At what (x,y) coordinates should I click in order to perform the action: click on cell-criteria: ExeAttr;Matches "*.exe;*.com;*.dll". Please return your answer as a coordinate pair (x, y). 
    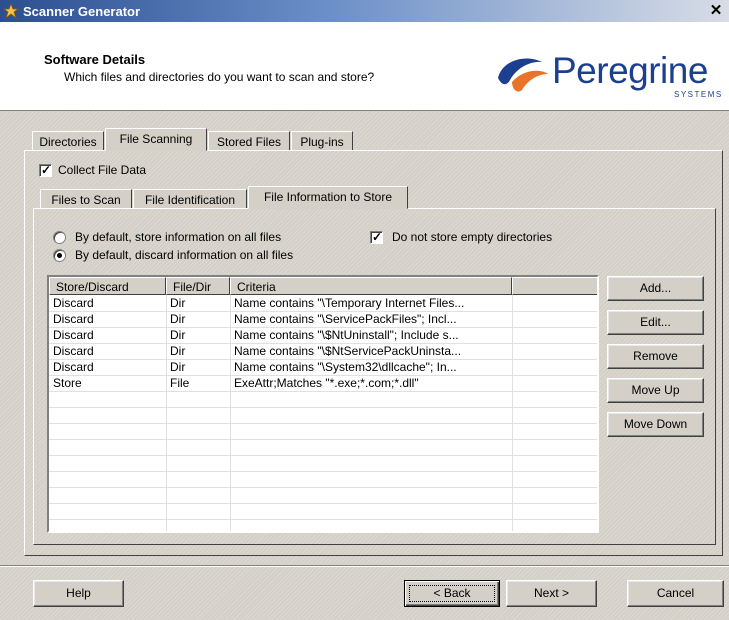
    Looking at the image, I should click on (326, 383).